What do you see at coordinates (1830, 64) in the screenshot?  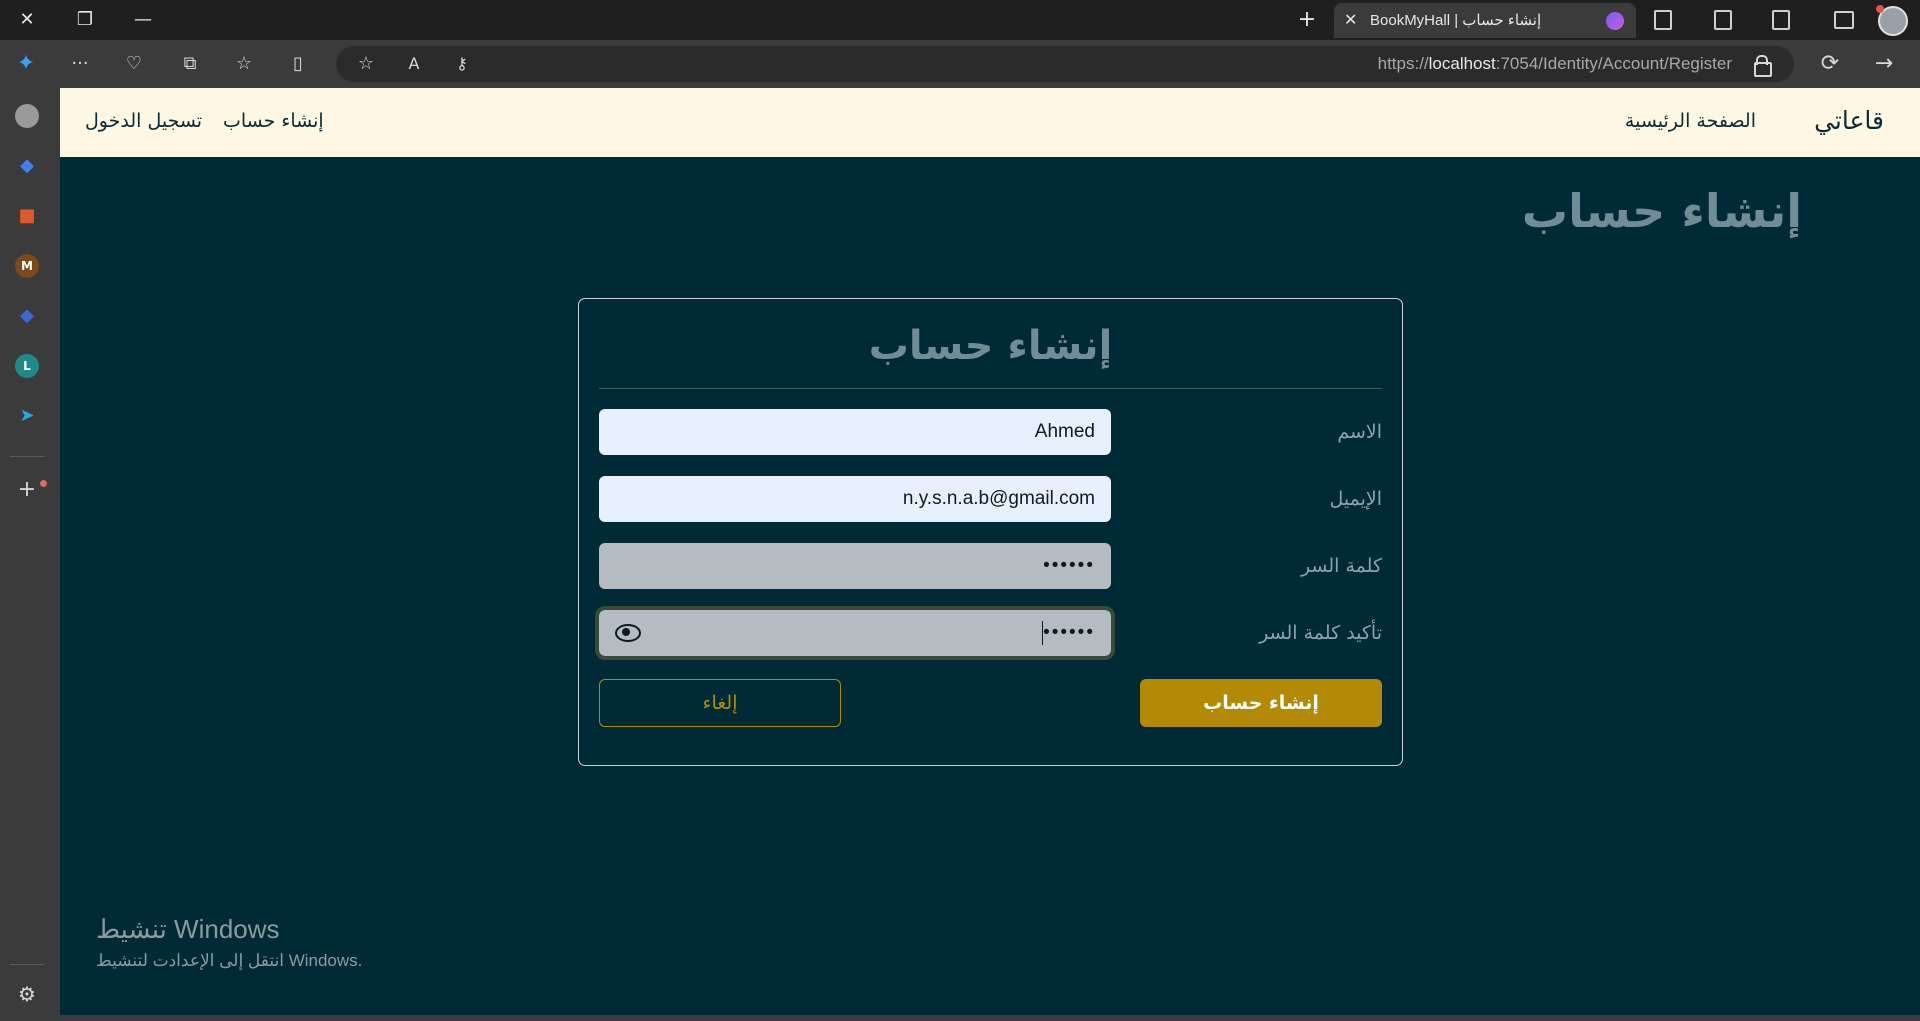 I see `refresh-icon: ⟳` at bounding box center [1830, 64].